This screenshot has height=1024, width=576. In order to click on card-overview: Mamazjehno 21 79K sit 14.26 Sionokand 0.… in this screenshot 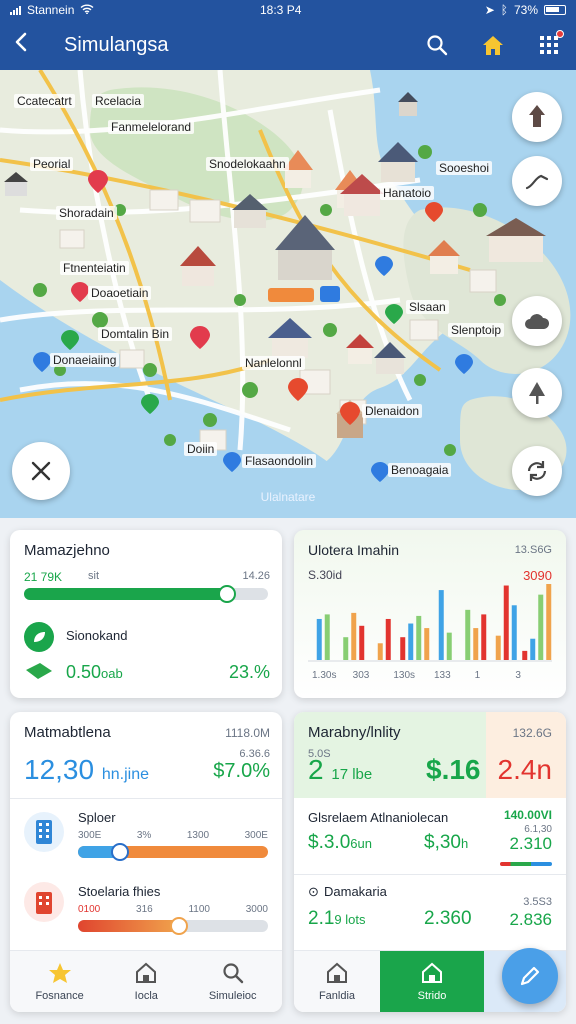, I will do `click(146, 614)`.